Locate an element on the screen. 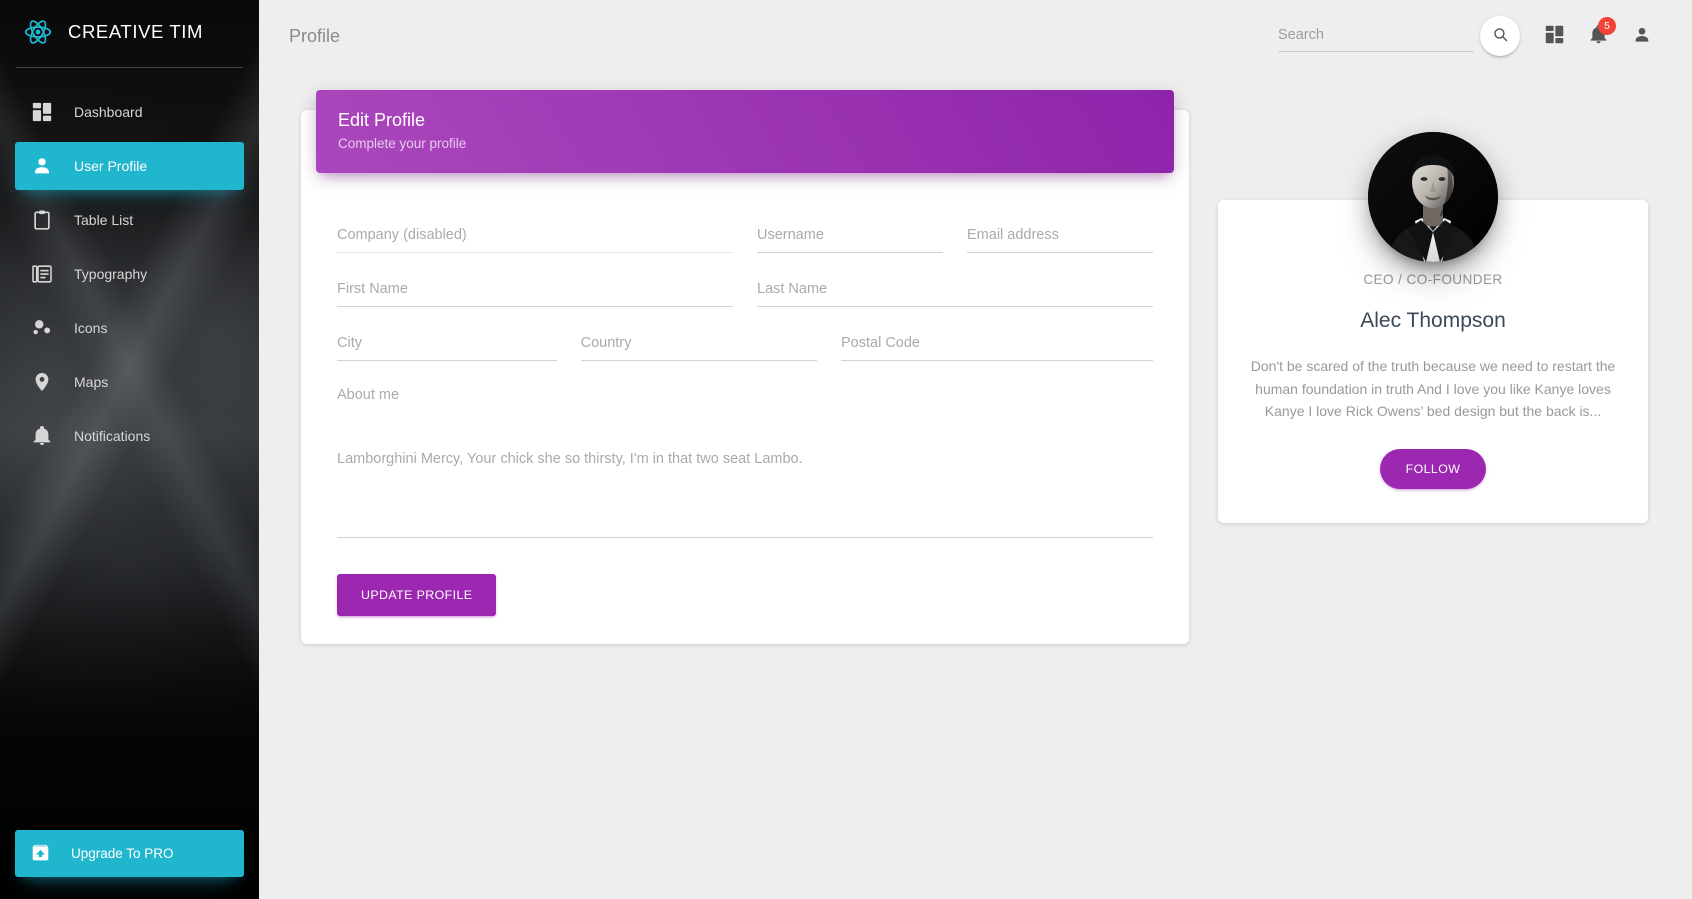 The width and height of the screenshot is (1692, 899). upgrade-to-pro-button: Upgrade To PRO is located at coordinates (129, 853).